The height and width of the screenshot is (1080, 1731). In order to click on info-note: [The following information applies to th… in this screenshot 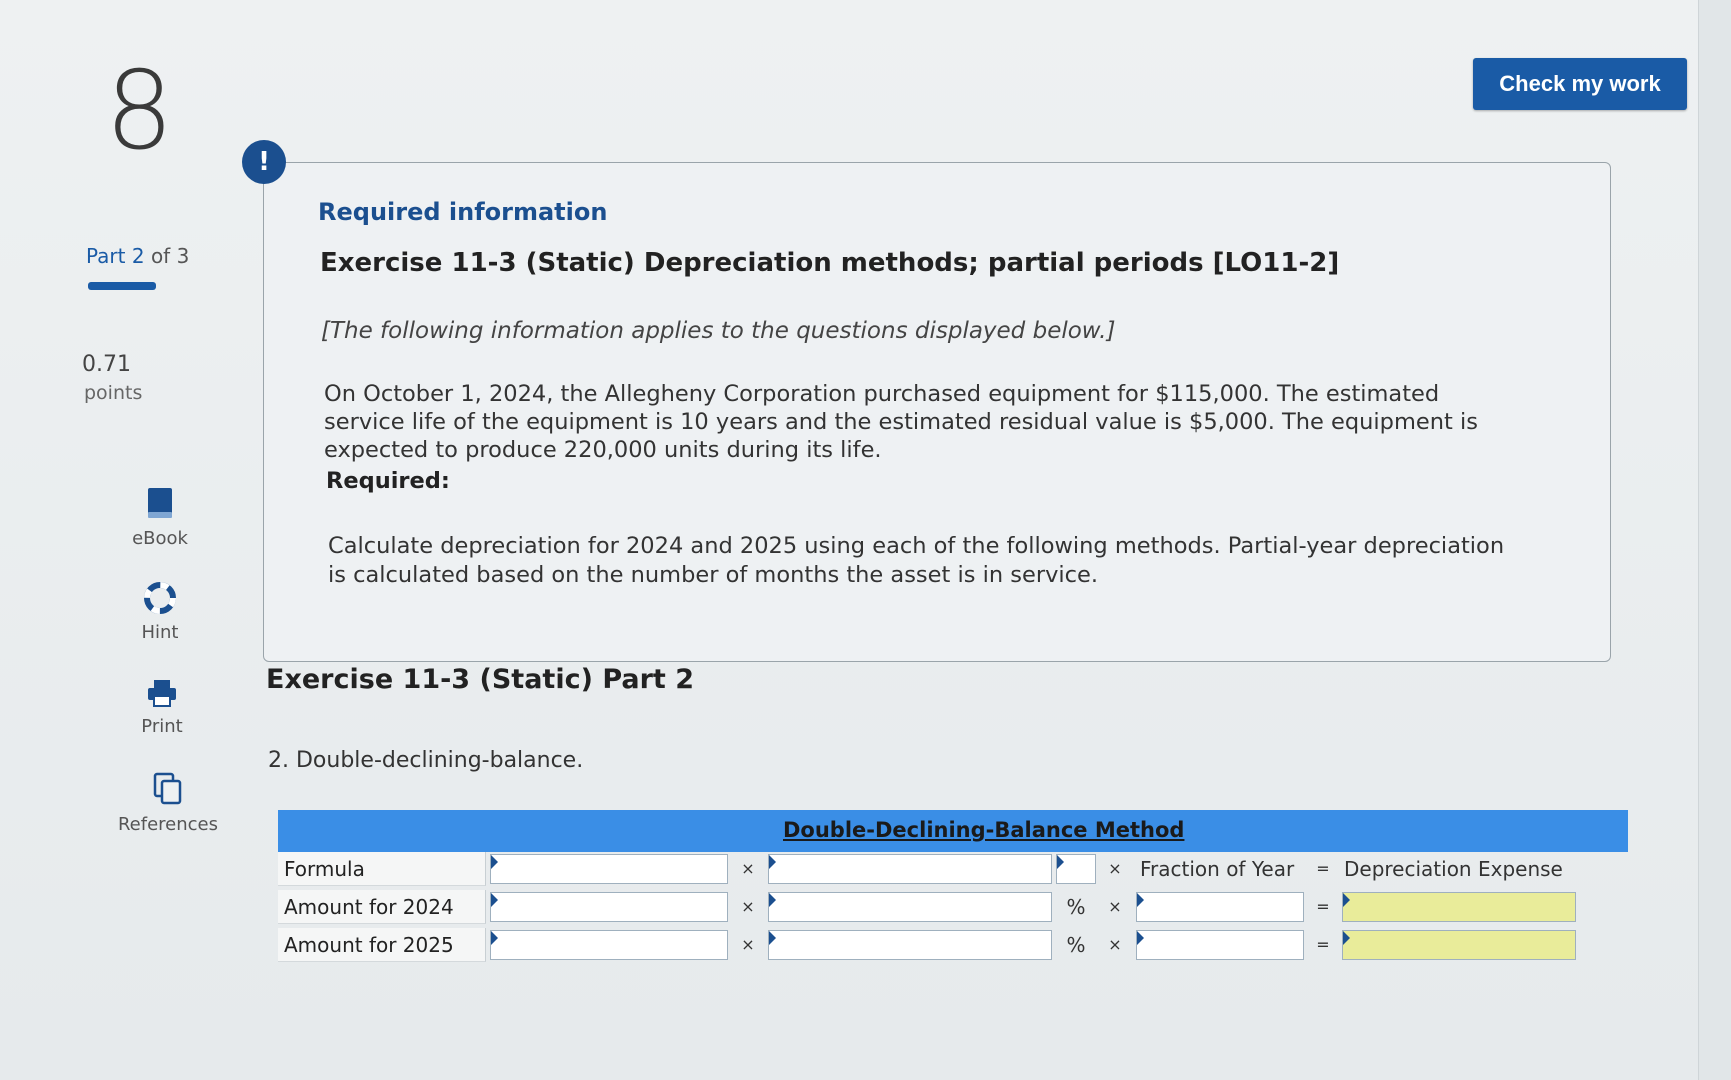, I will do `click(718, 331)`.